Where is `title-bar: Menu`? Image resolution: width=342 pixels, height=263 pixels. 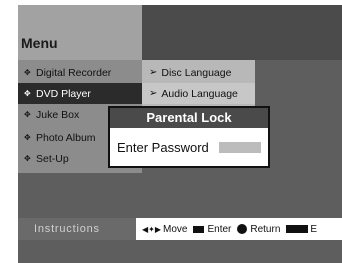 title-bar: Menu is located at coordinates (80, 32).